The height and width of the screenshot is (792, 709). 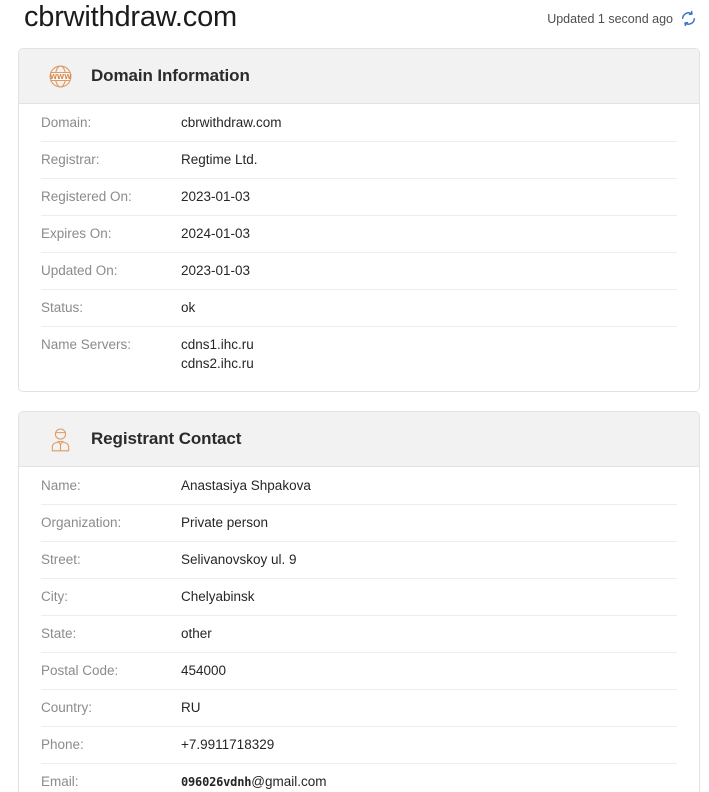 What do you see at coordinates (217, 363) in the screenshot?
I see `name-server-2: cdns2.ihc.ru` at bounding box center [217, 363].